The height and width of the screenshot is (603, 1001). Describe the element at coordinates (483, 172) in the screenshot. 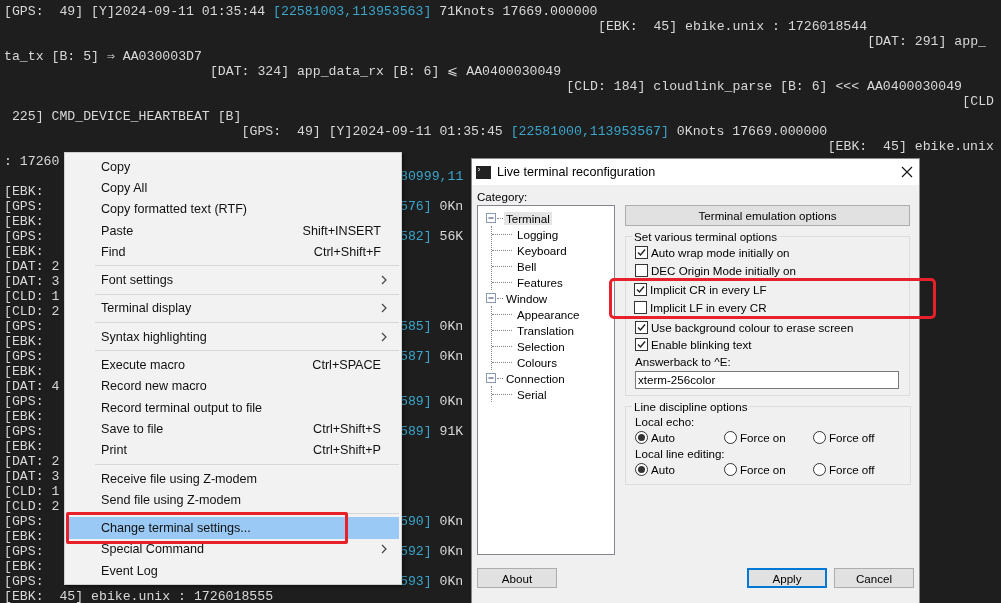

I see `terminal-icon` at that location.